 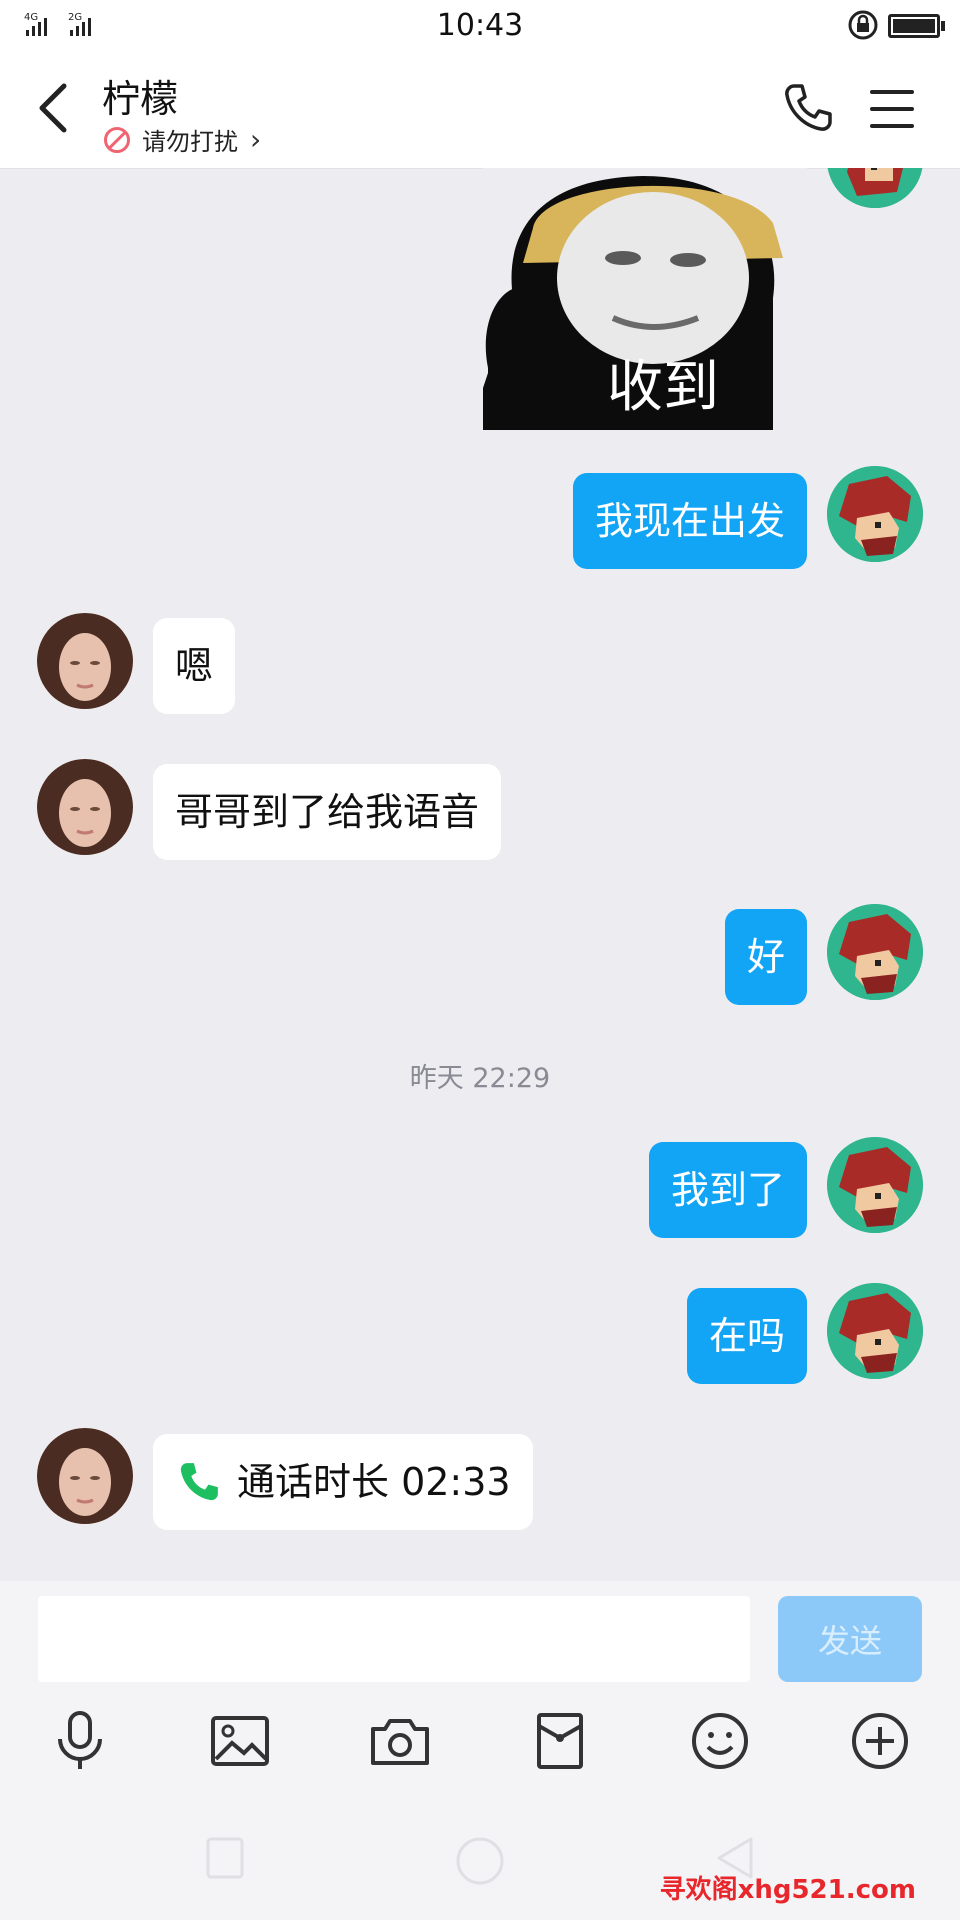 What do you see at coordinates (727, 1190) in the screenshot?
I see `message-bubble-sent: 我到了` at bounding box center [727, 1190].